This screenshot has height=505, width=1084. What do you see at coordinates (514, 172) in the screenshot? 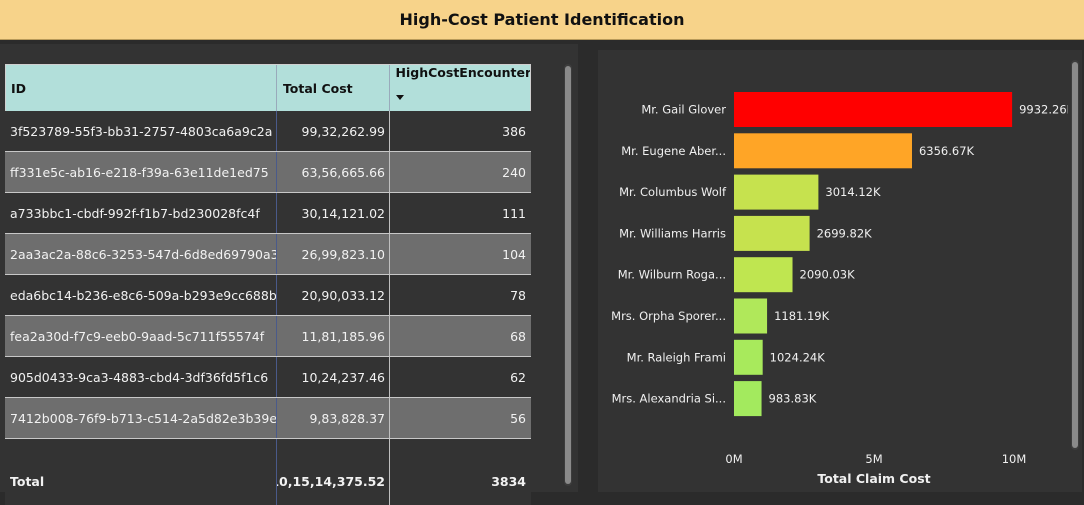
I see `cell-high-cost-encounters: 240` at bounding box center [514, 172].